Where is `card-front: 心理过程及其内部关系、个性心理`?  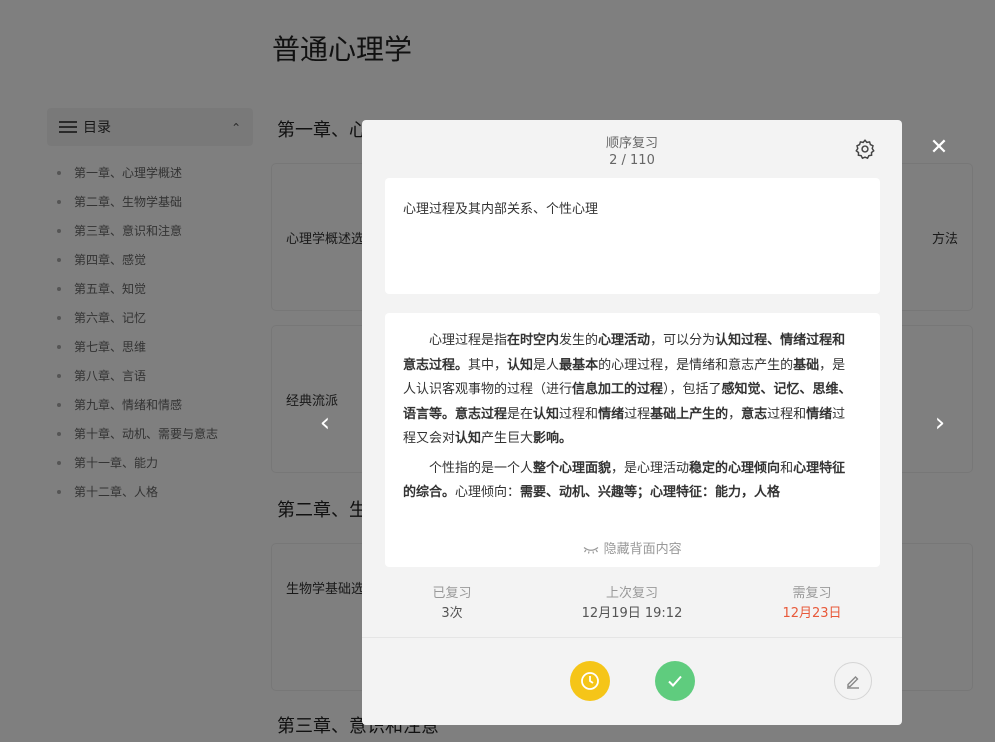
card-front: 心理过程及其内部关系、个性心理 is located at coordinates (632, 236).